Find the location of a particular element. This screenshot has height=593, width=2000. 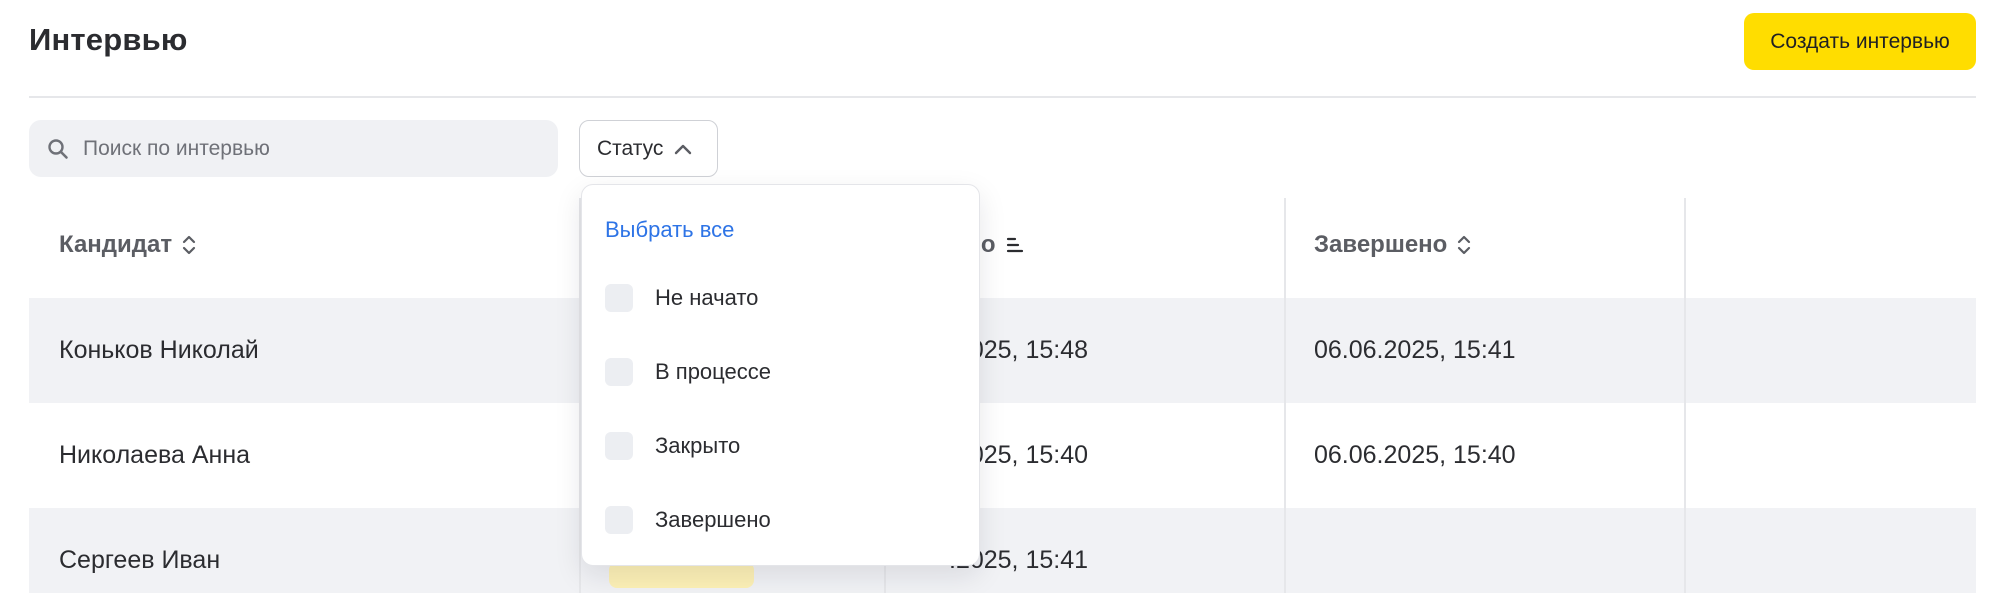

status-filter-button: Статус is located at coordinates (648, 148).